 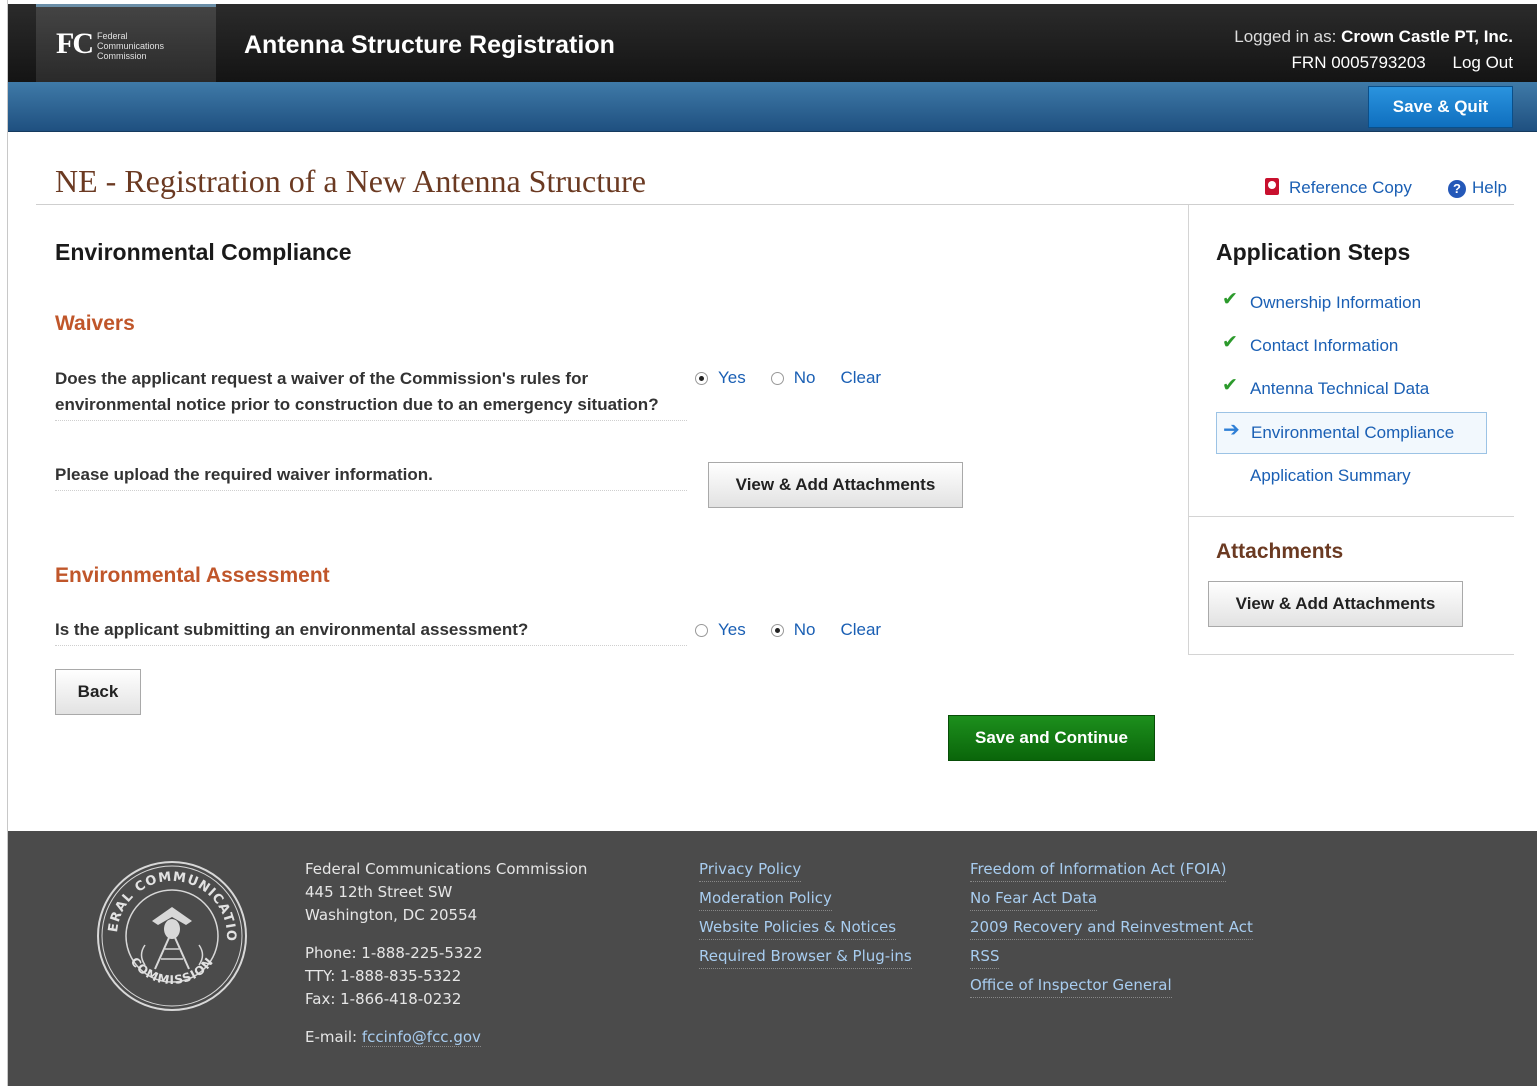 I want to click on arrow-right-icon, so click(x=1235, y=430).